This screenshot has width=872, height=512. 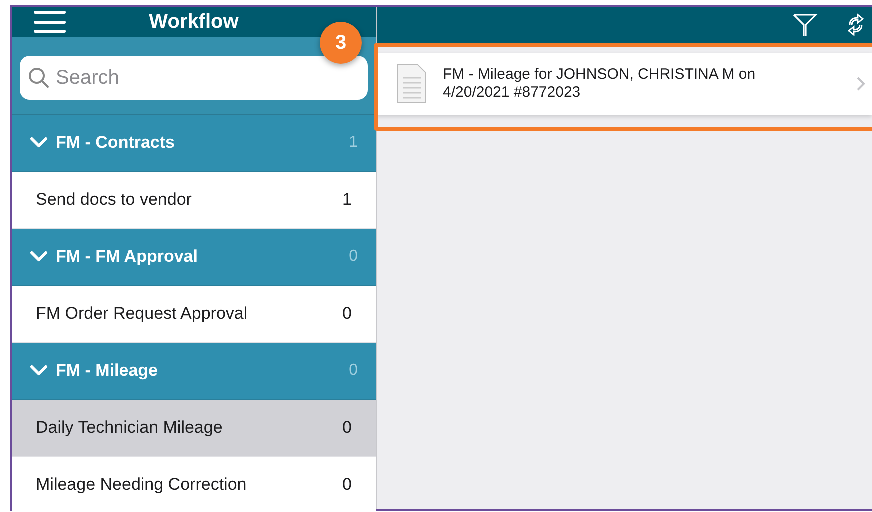 What do you see at coordinates (412, 84) in the screenshot?
I see `document-icon` at bounding box center [412, 84].